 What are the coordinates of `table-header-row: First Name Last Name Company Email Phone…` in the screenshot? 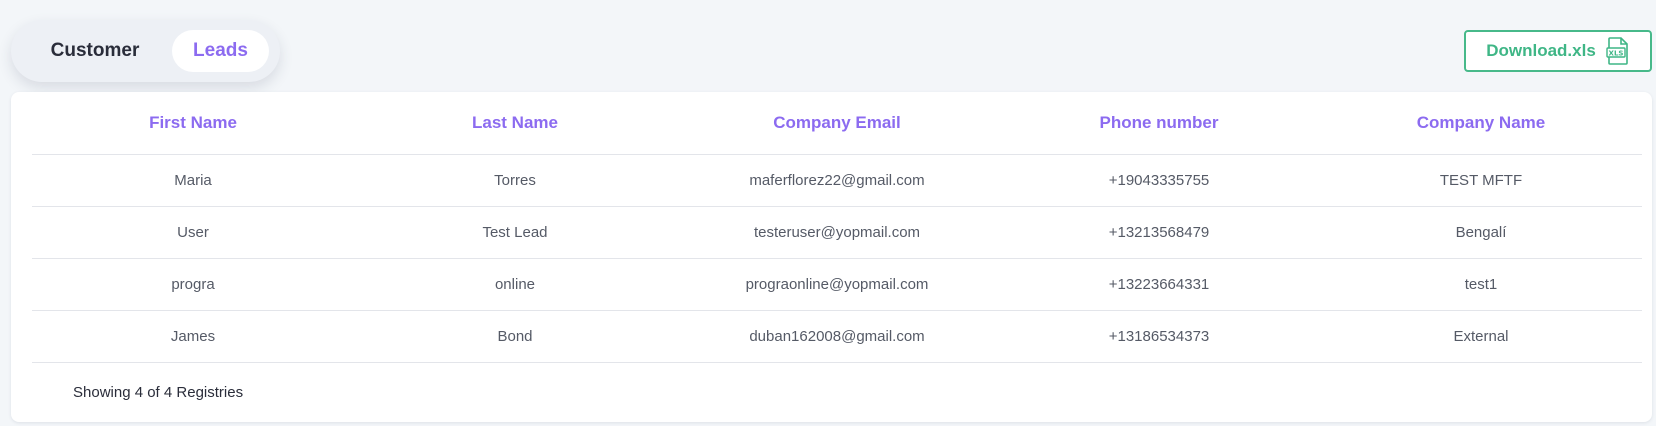 It's located at (837, 123).